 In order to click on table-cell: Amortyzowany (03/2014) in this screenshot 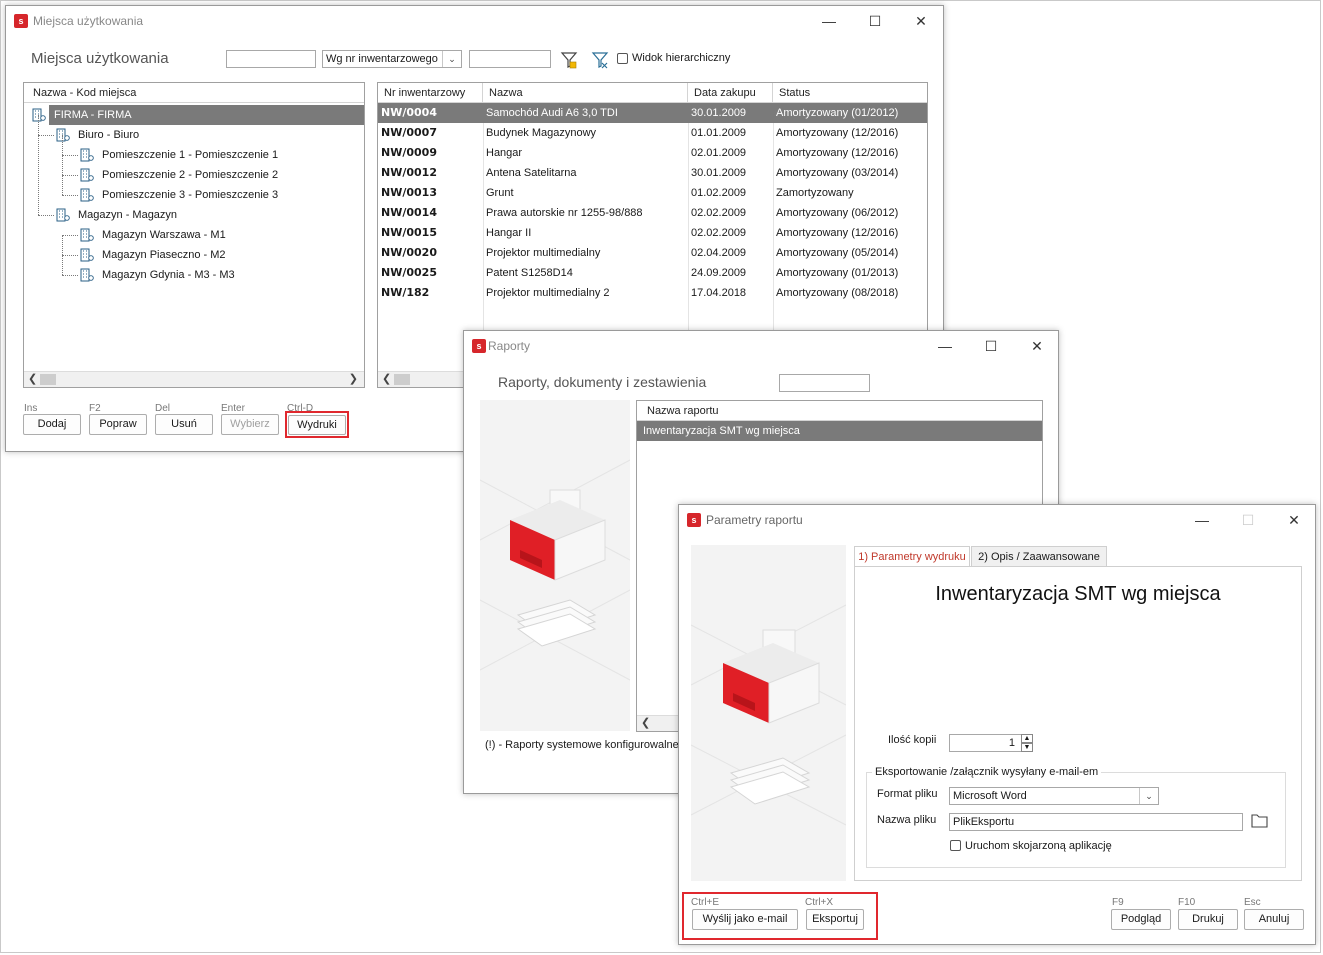, I will do `click(837, 173)`.